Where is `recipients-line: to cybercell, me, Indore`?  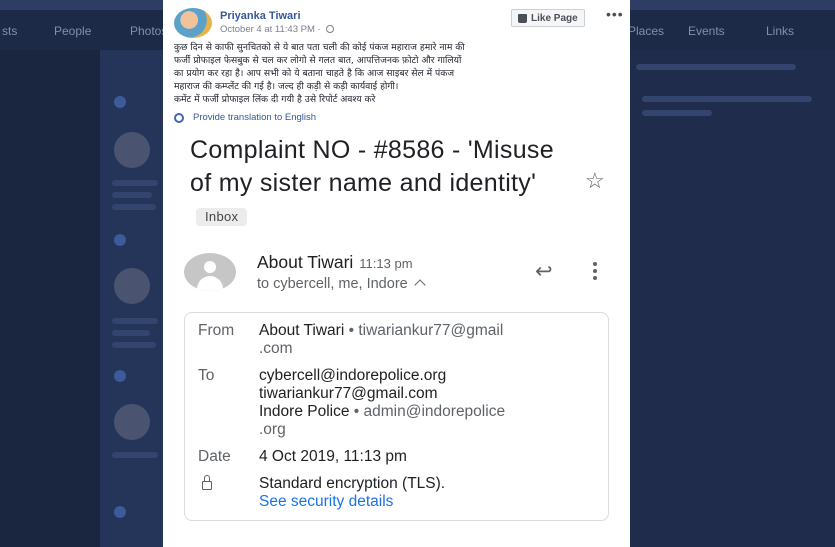 recipients-line: to cybercell, me, Indore is located at coordinates (341, 284).